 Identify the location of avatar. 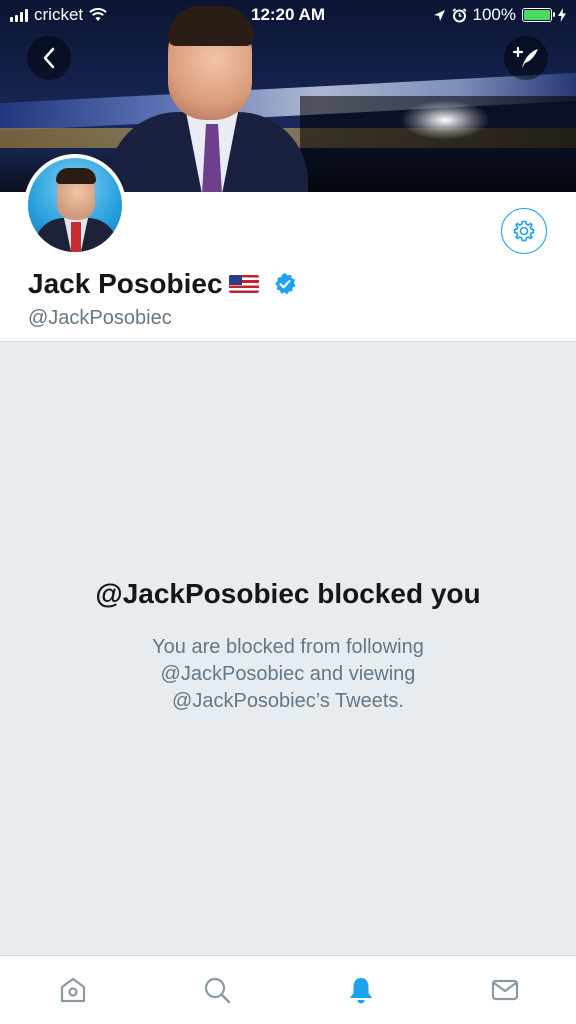
(75, 205).